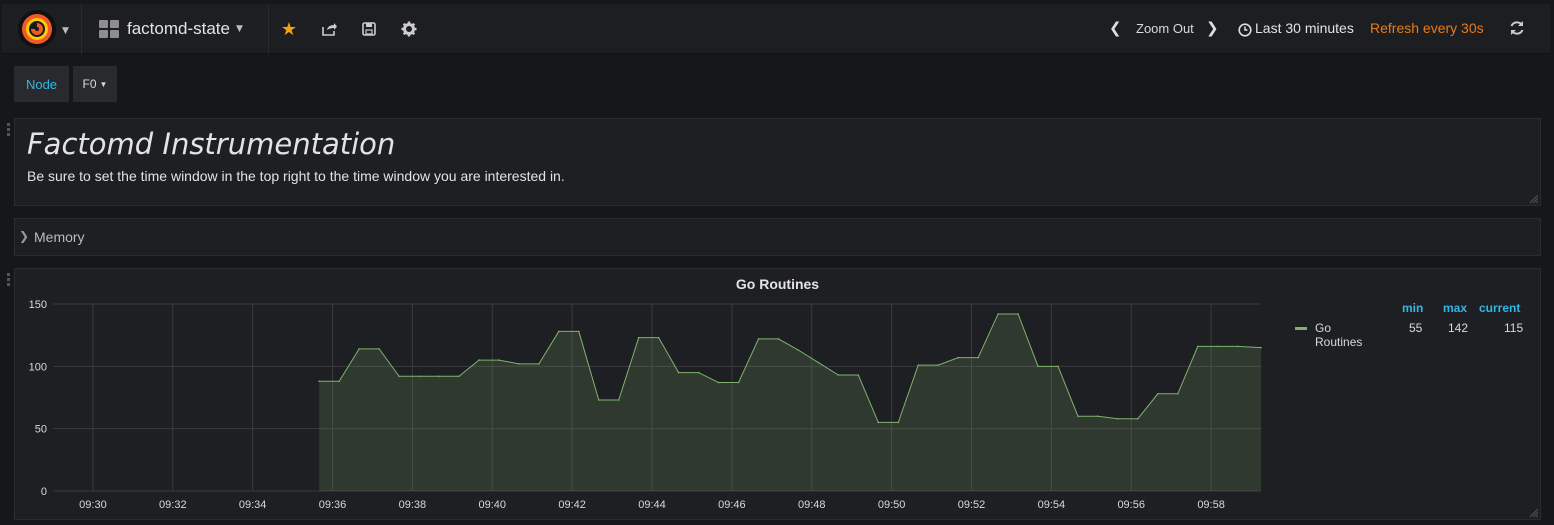  Describe the element at coordinates (37, 29) in the screenshot. I see `grafana-logo-icon` at that location.